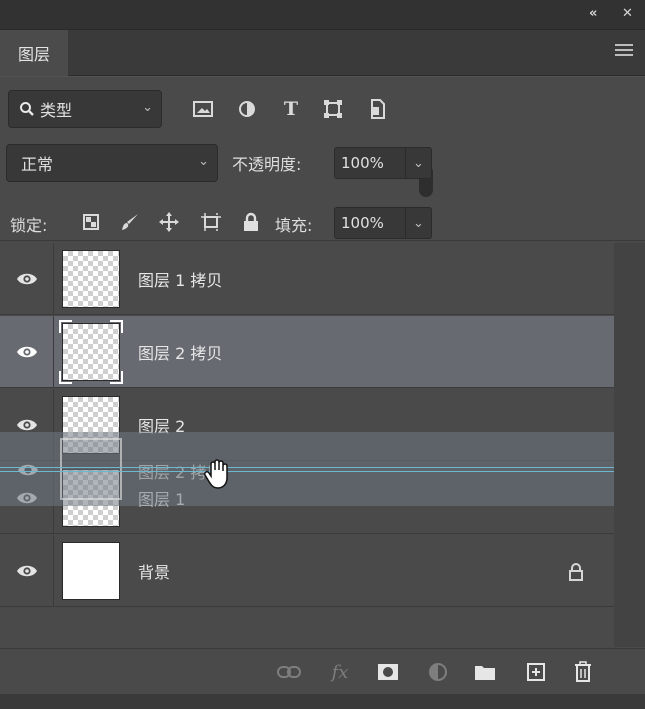 Image resolution: width=645 pixels, height=709 pixels. What do you see at coordinates (340, 672) in the screenshot?
I see `fx-icon: fx` at bounding box center [340, 672].